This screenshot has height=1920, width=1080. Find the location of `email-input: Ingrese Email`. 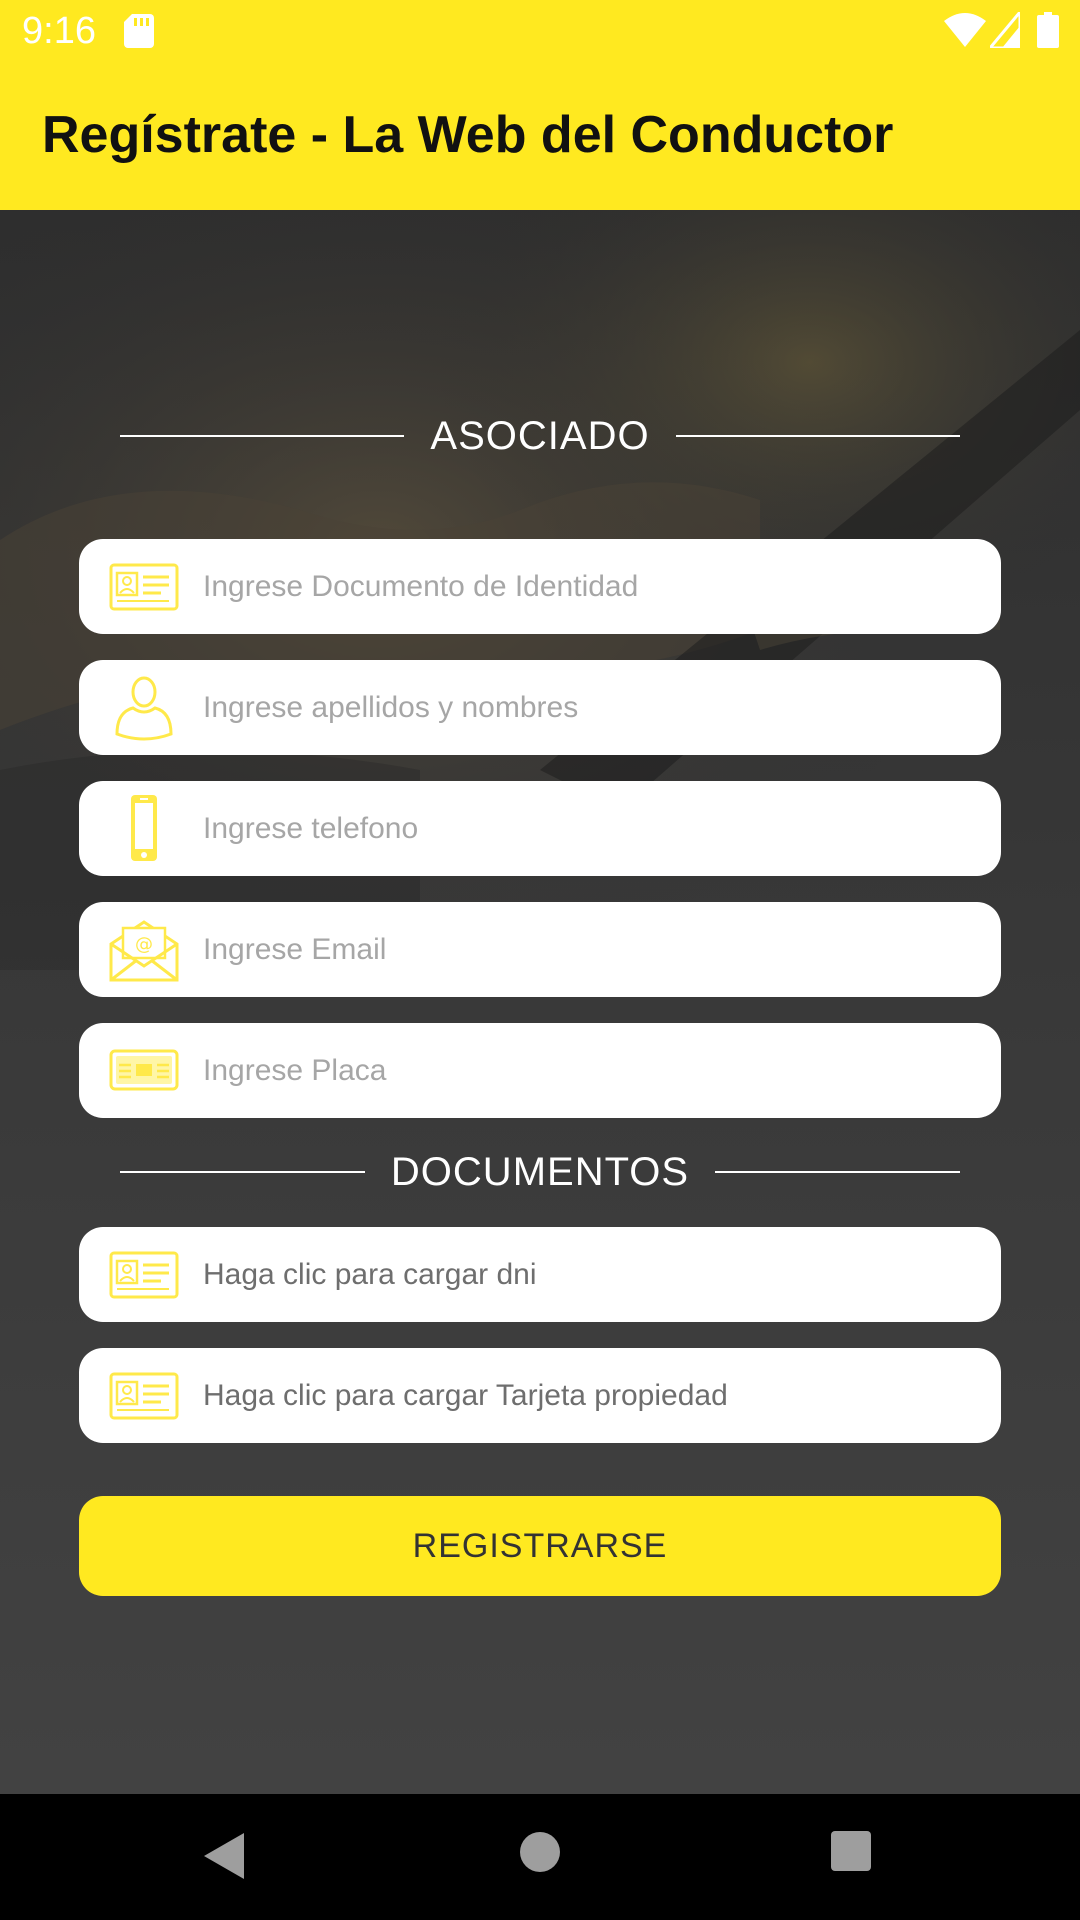

email-input: Ingrese Email is located at coordinates (294, 949).